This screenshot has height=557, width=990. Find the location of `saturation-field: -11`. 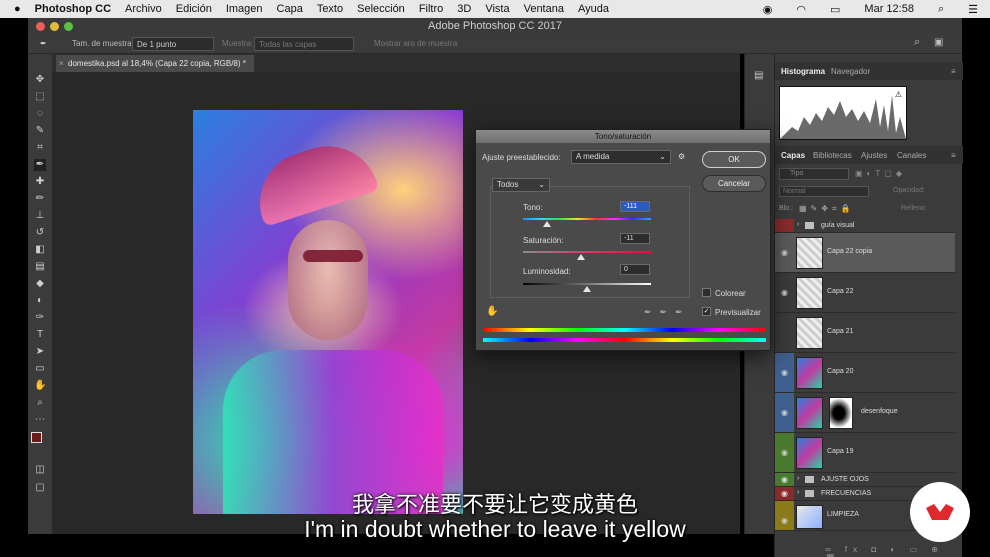

saturation-field: -11 is located at coordinates (635, 238).